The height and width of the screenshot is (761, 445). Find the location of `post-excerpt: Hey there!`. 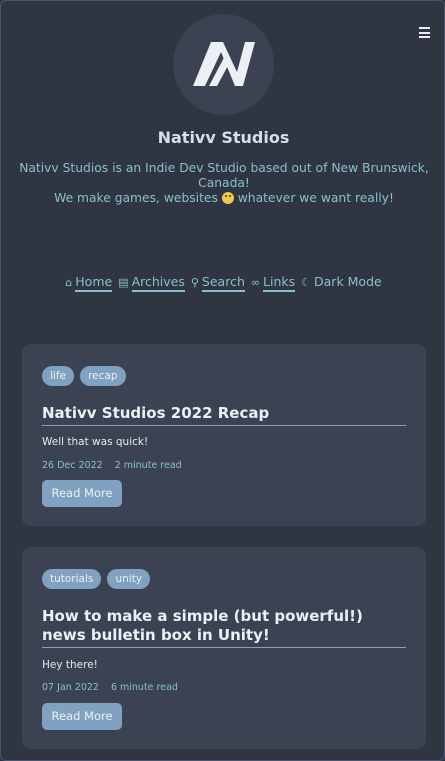

post-excerpt: Hey there! is located at coordinates (70, 665).